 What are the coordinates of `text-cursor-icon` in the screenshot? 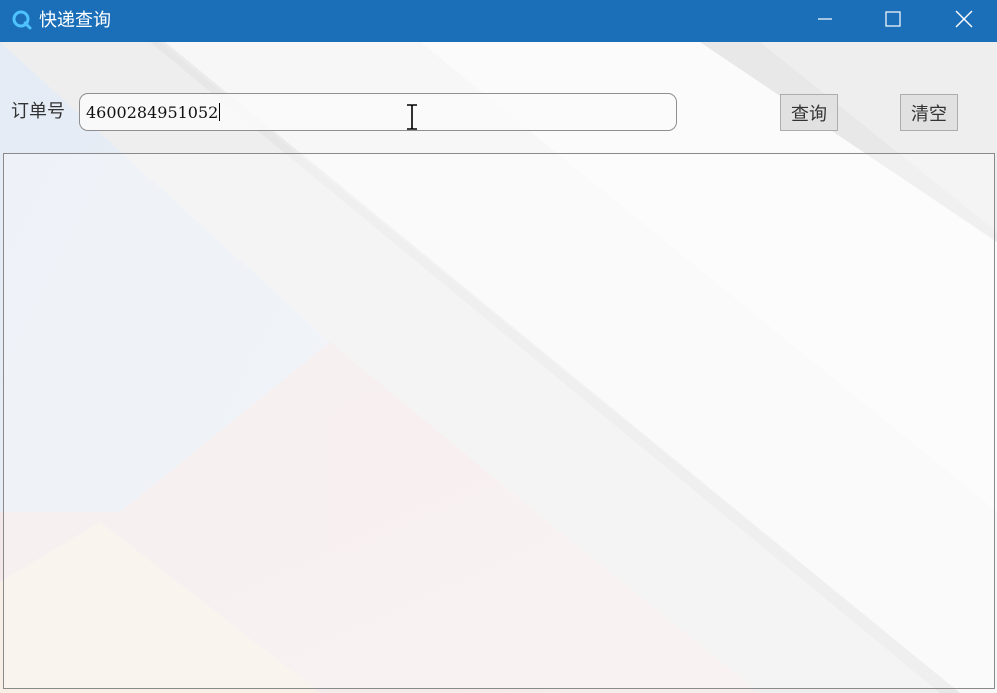 It's located at (412, 117).